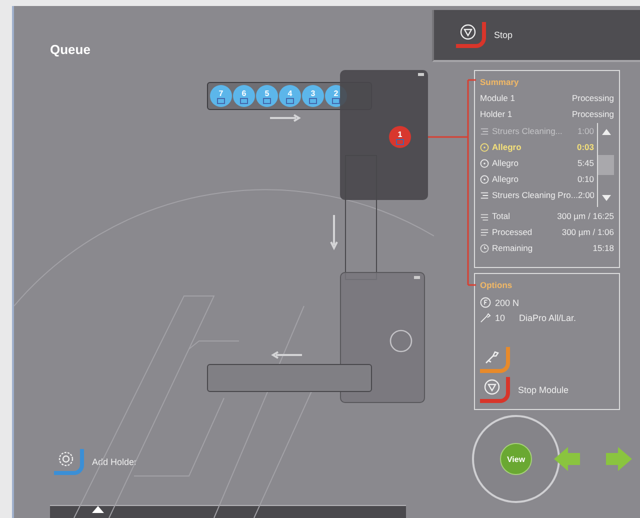 This screenshot has height=518, width=640. What do you see at coordinates (244, 93) in the screenshot?
I see `holder-number: 6` at bounding box center [244, 93].